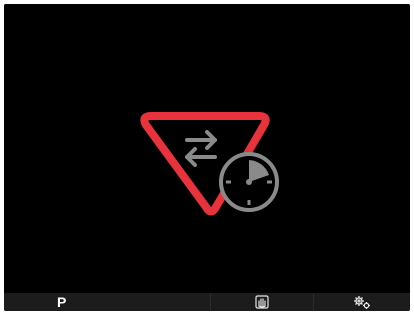  Describe the element at coordinates (201, 148) in the screenshot. I see `exchange-arrows-icon` at that location.